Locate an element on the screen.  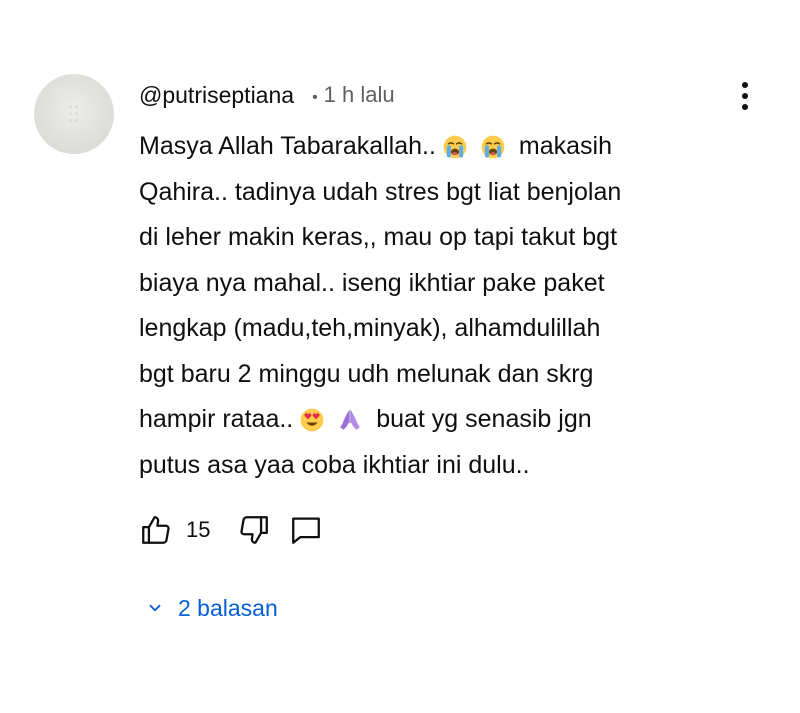
replies-label: 2 balasan is located at coordinates (228, 607).